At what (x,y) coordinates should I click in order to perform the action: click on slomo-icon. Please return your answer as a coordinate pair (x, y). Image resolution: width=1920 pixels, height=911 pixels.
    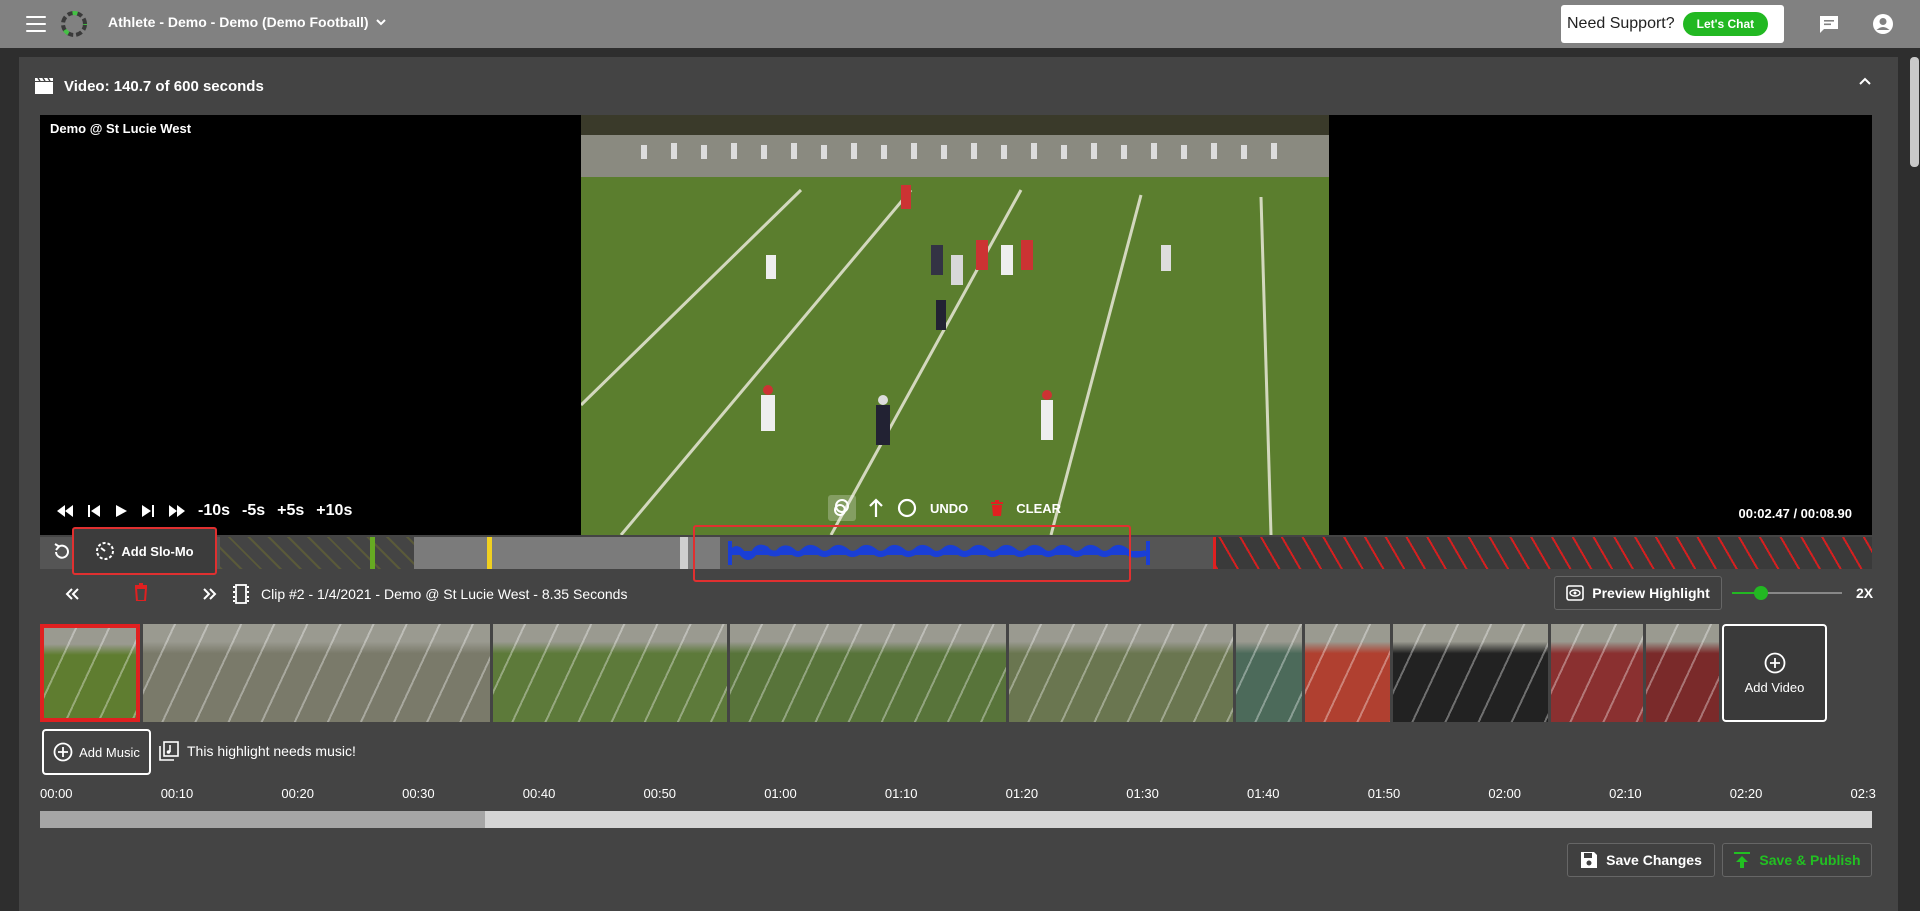
    Looking at the image, I should click on (105, 551).